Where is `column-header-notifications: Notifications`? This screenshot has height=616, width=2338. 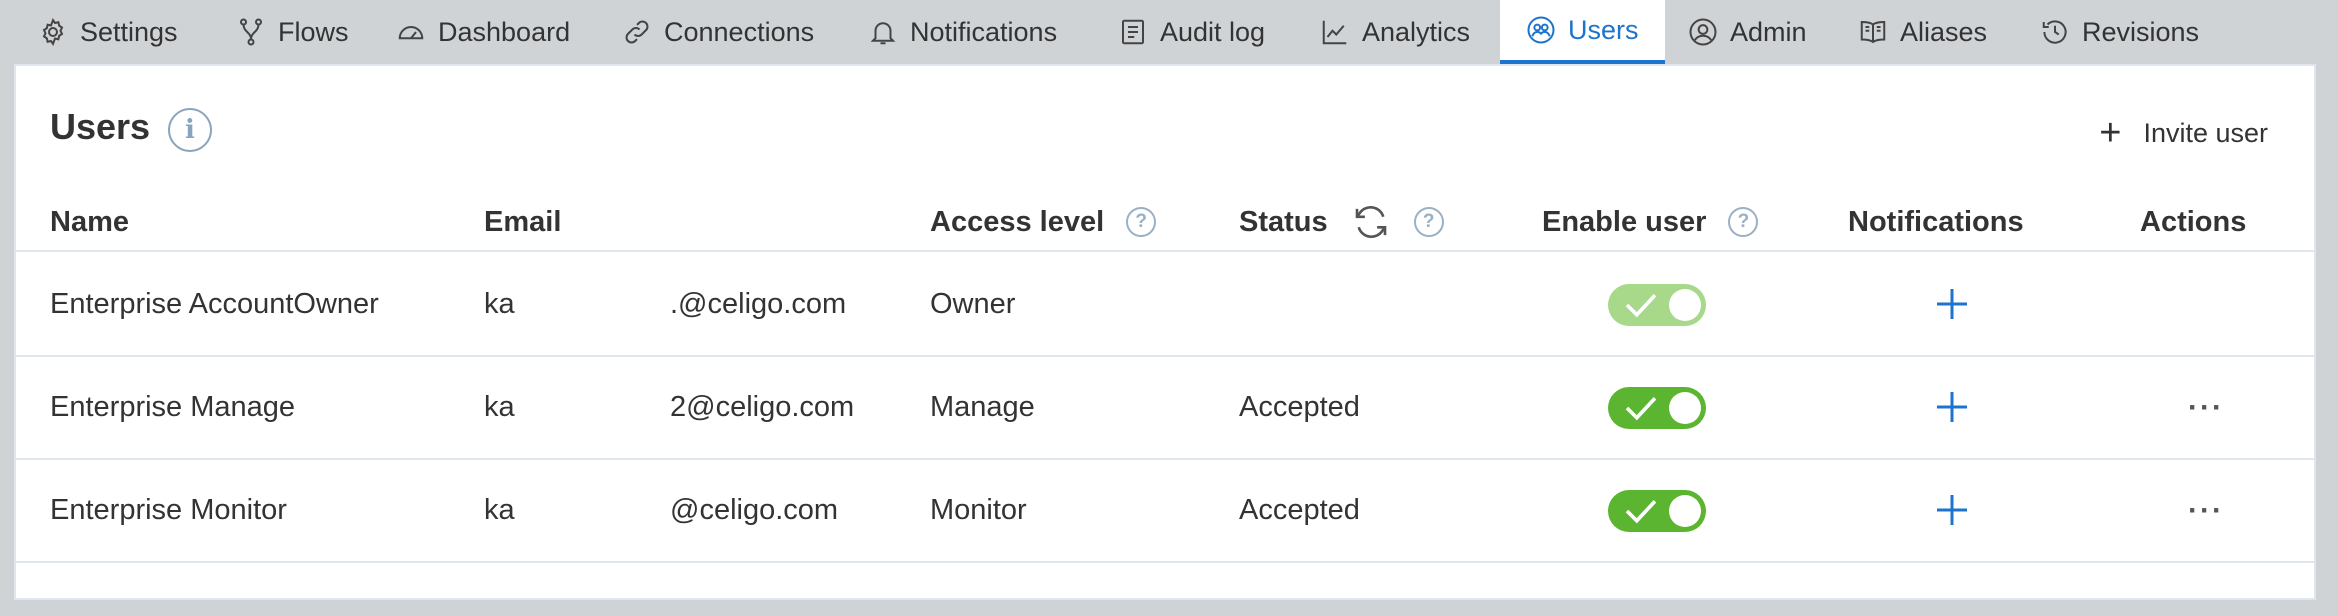 column-header-notifications: Notifications is located at coordinates (1936, 222).